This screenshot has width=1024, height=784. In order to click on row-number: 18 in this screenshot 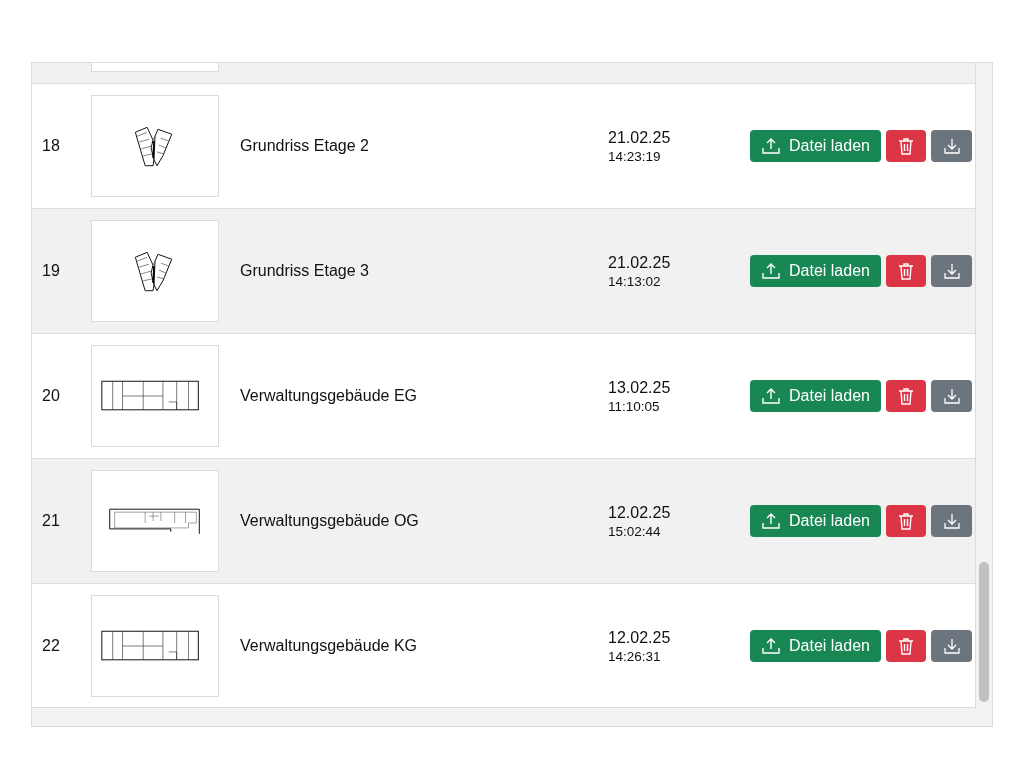, I will do `click(51, 146)`.